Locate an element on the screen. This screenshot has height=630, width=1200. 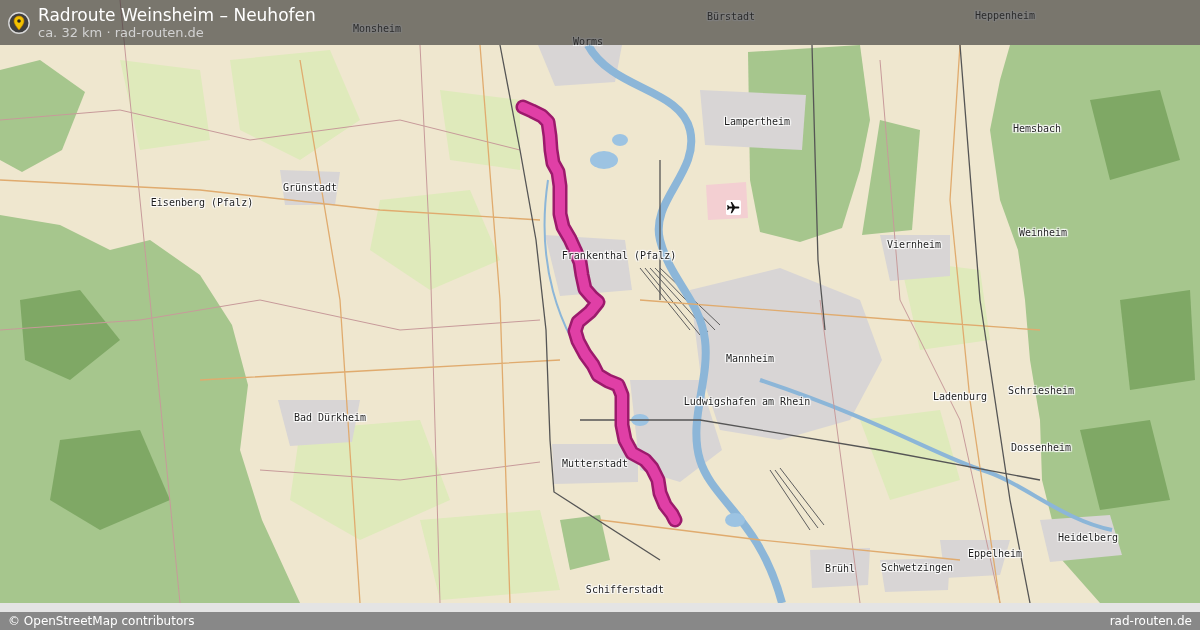
place-label: Schifferstadt is located at coordinates (625, 590).